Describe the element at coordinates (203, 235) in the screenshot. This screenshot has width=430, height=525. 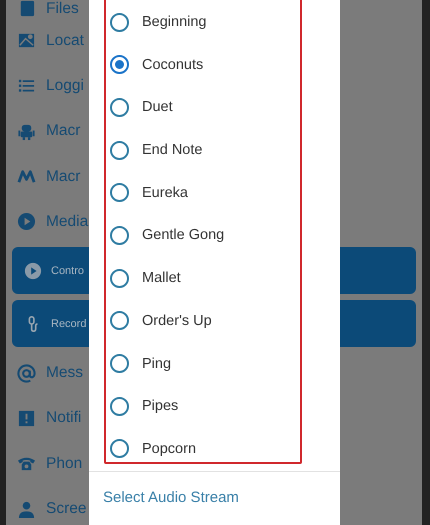
I see `sound-option: Gentle Gong` at that location.